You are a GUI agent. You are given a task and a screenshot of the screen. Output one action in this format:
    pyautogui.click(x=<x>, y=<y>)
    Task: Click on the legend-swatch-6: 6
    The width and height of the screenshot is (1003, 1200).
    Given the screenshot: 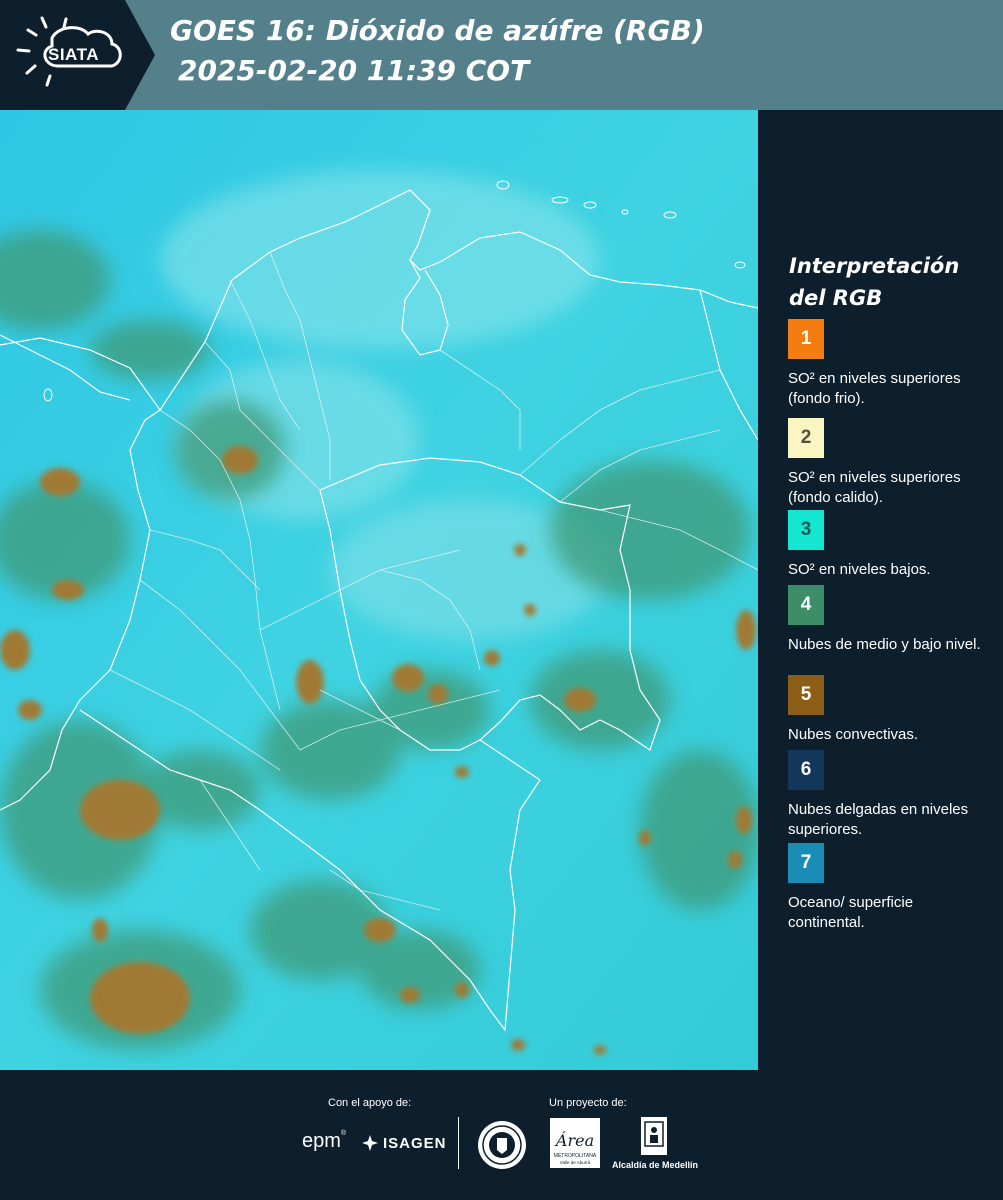 What is the action you would take?
    pyautogui.click(x=806, y=770)
    